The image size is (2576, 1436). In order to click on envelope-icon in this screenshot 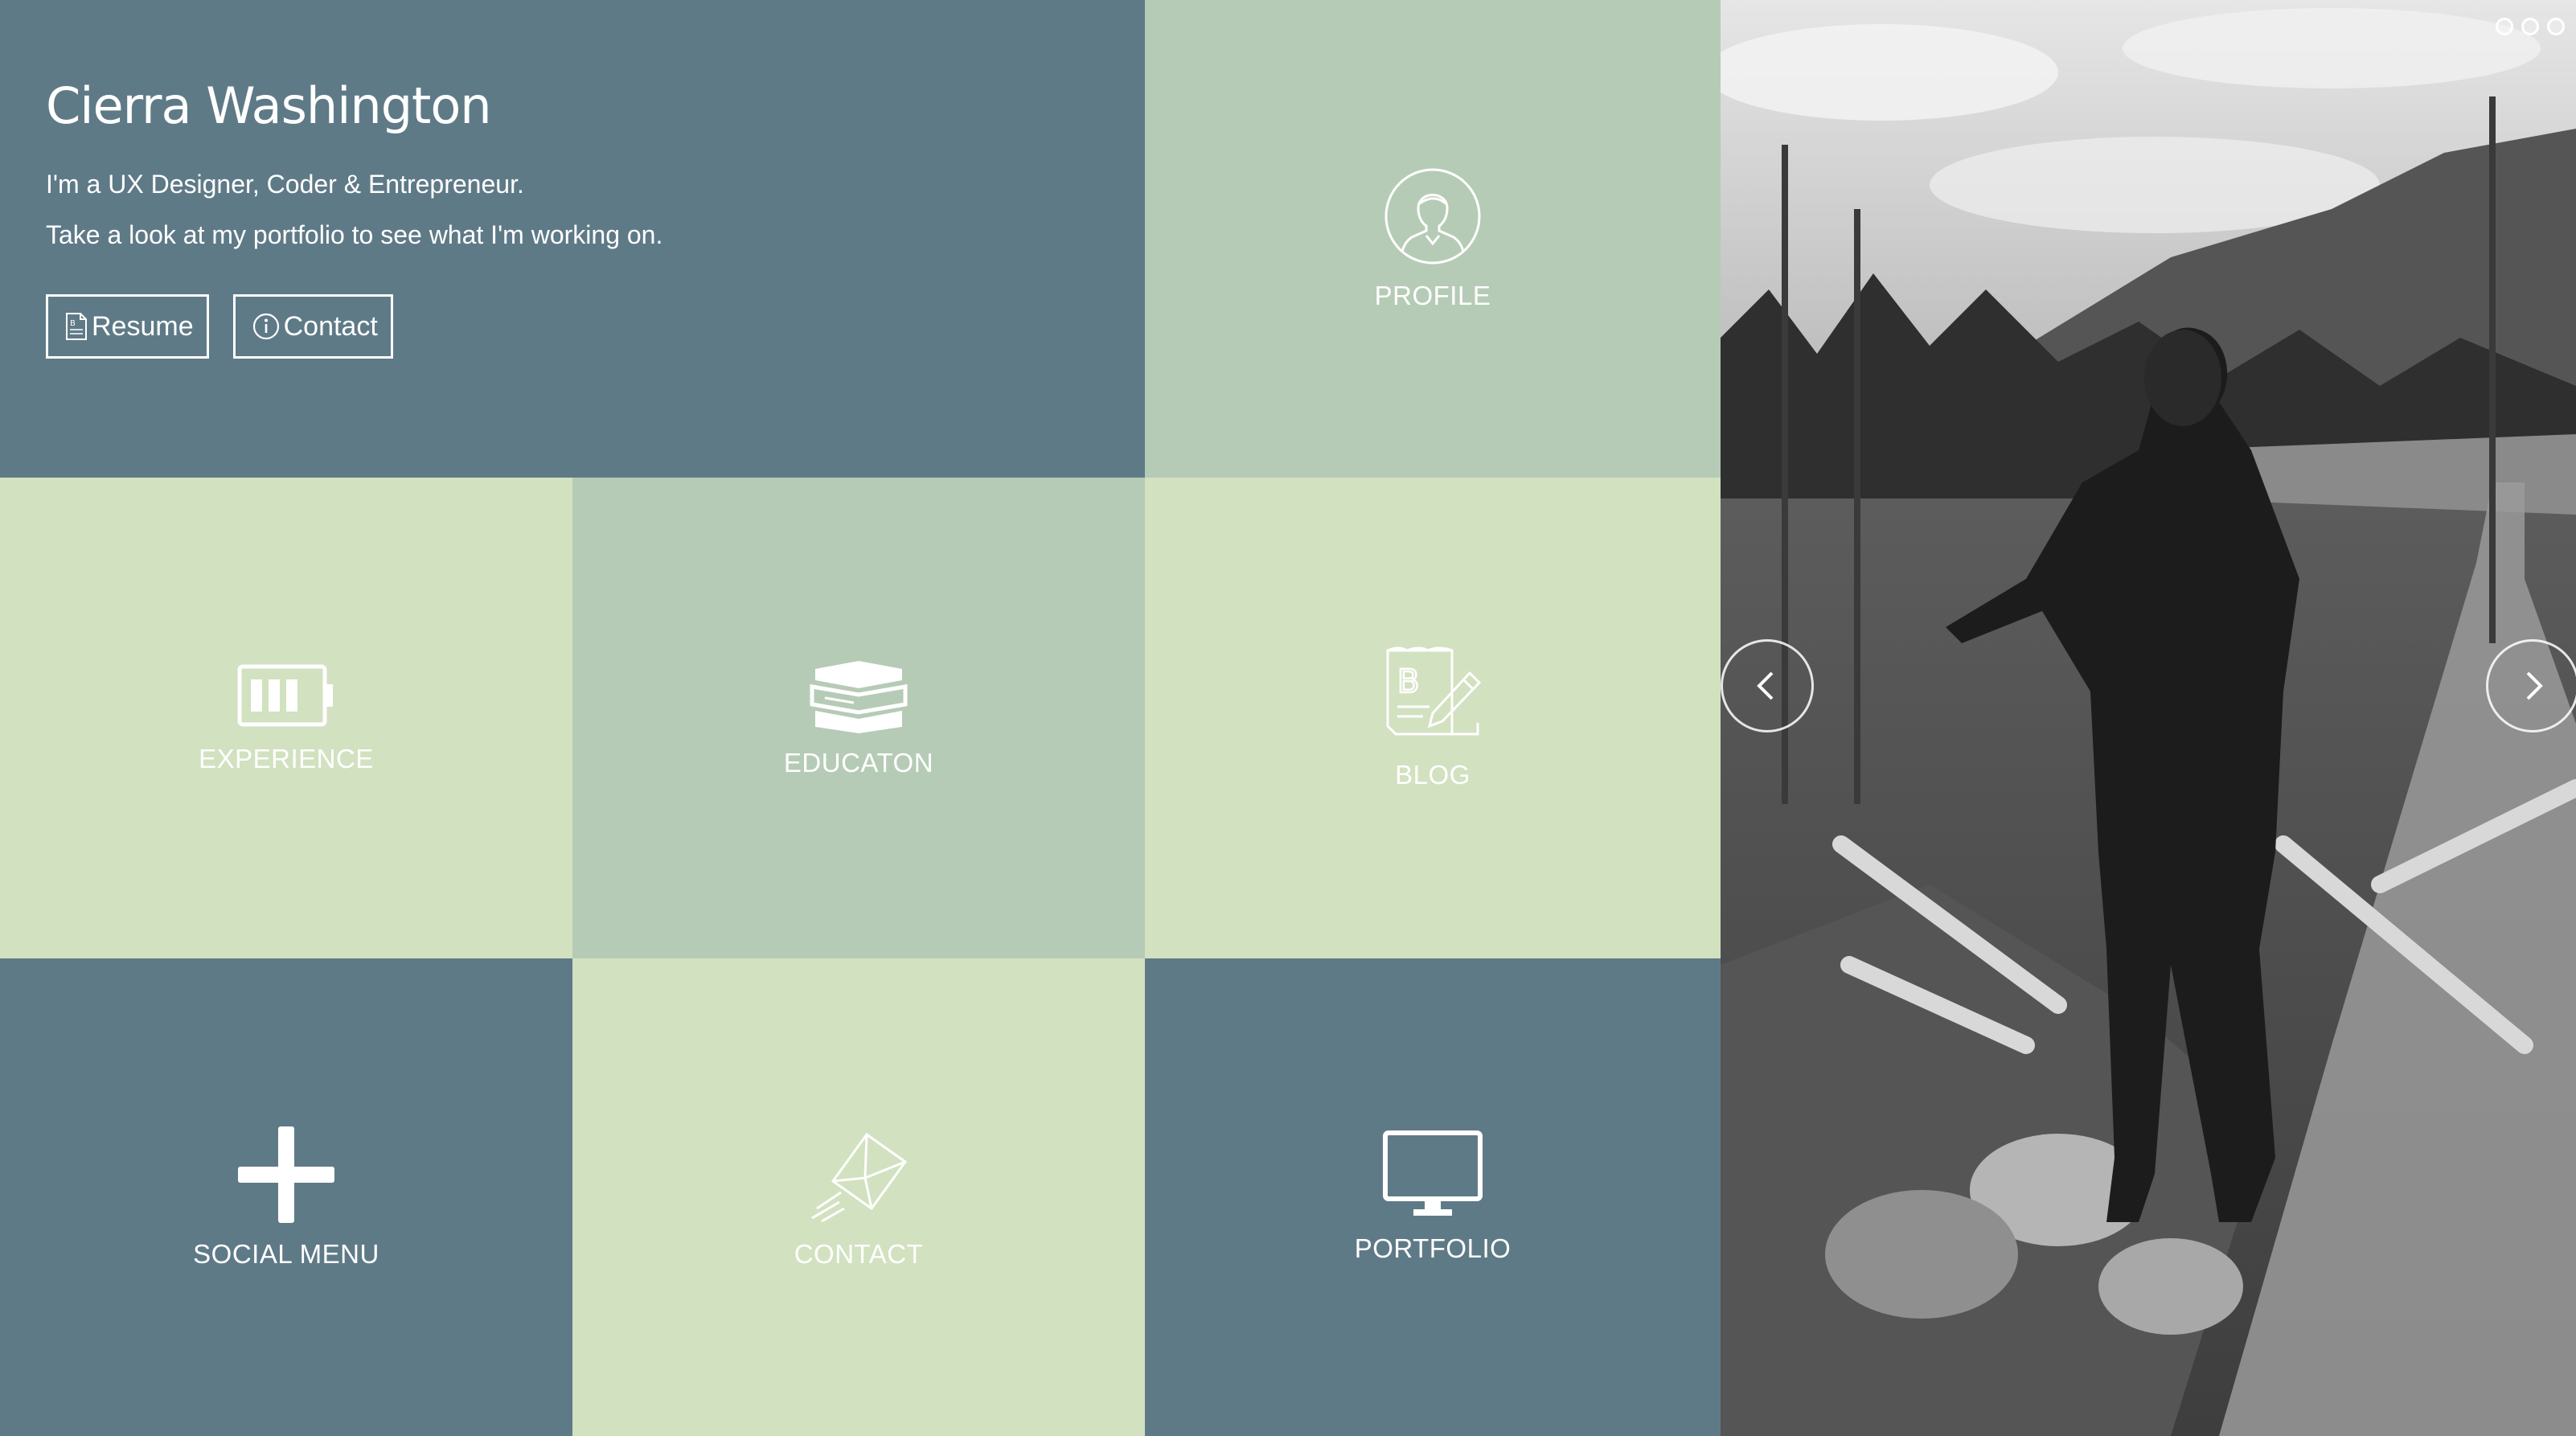, I will do `click(859, 1177)`.